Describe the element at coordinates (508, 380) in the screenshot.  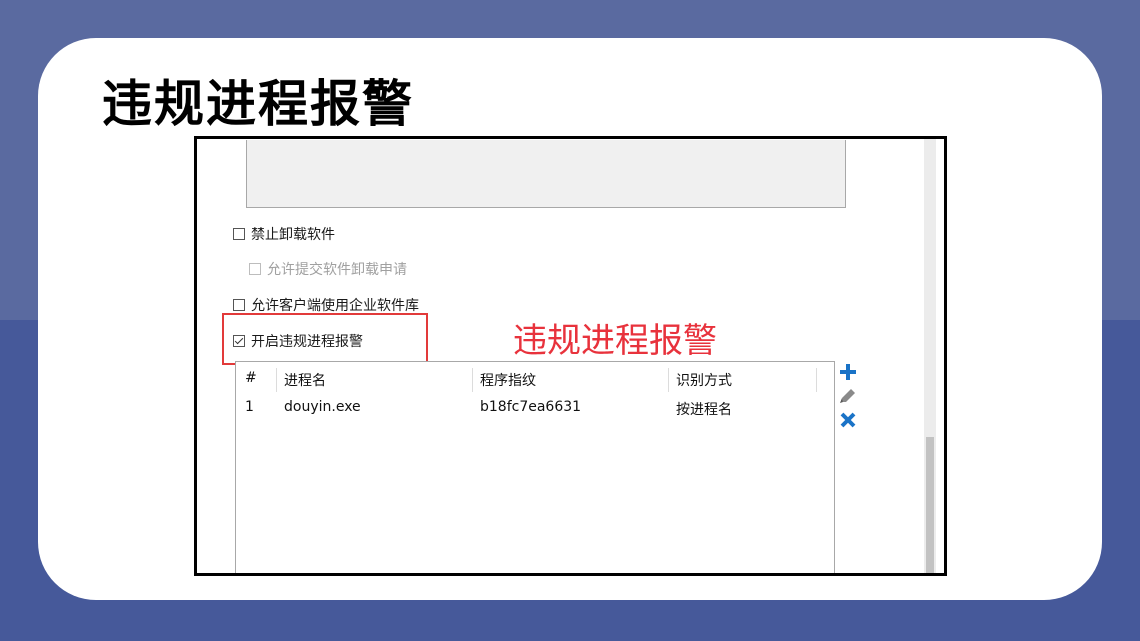
I see `column-header-fingerprint: 程序指纹` at that location.